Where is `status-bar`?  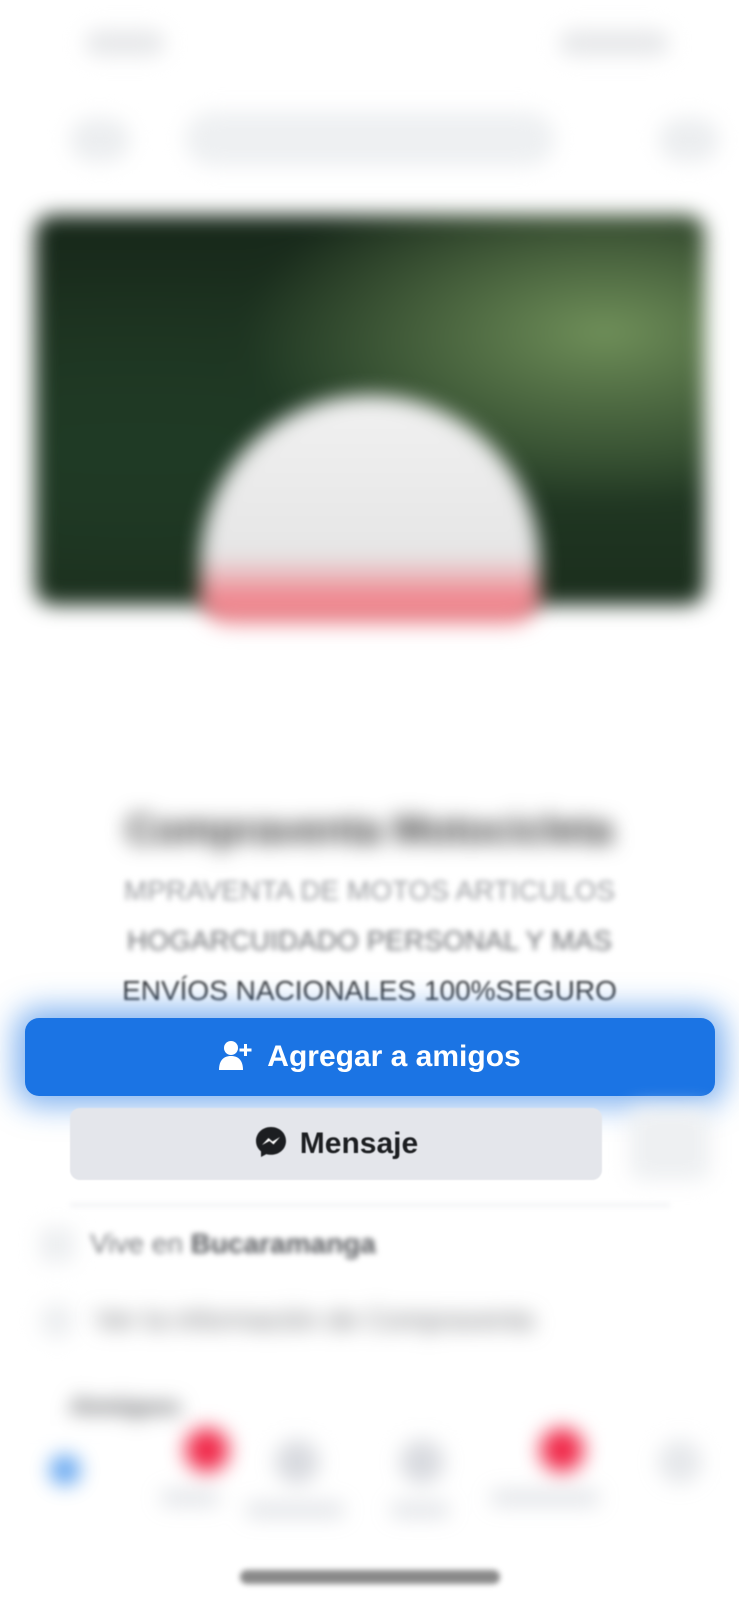 status-bar is located at coordinates (369, 47).